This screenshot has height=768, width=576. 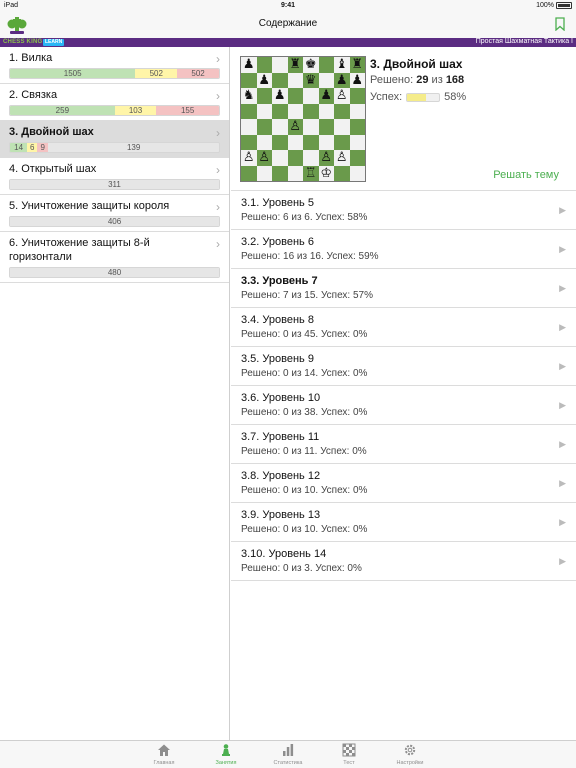 I want to click on tab-chessboard: Тест, so click(x=349, y=754).